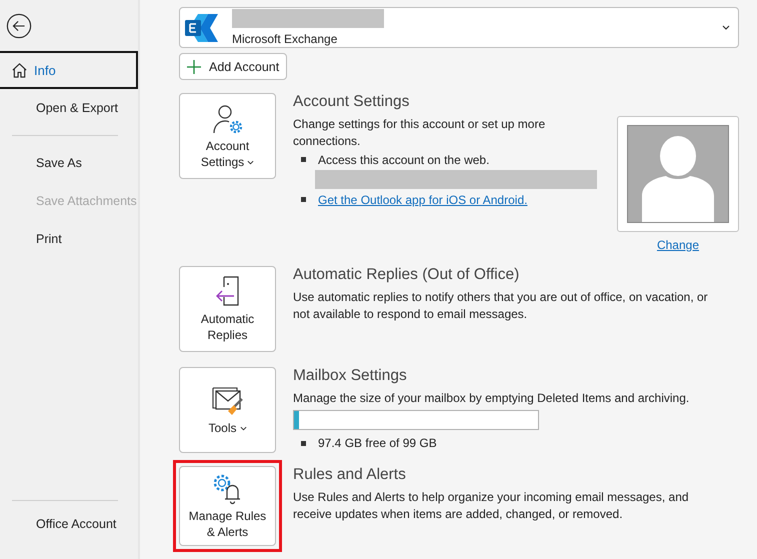 This screenshot has width=757, height=559. I want to click on sidebar-item: Print, so click(69, 239).